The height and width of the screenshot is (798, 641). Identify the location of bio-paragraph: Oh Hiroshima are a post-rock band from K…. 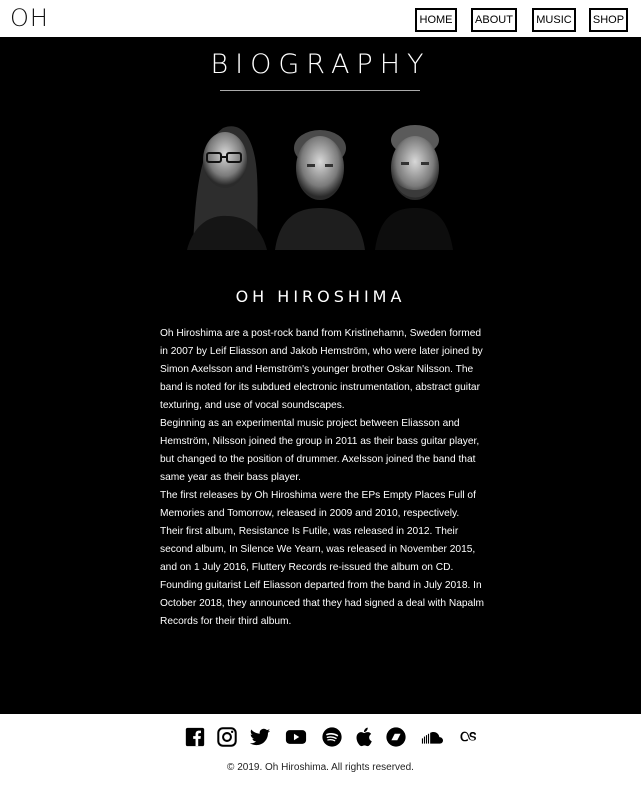
(321, 369).